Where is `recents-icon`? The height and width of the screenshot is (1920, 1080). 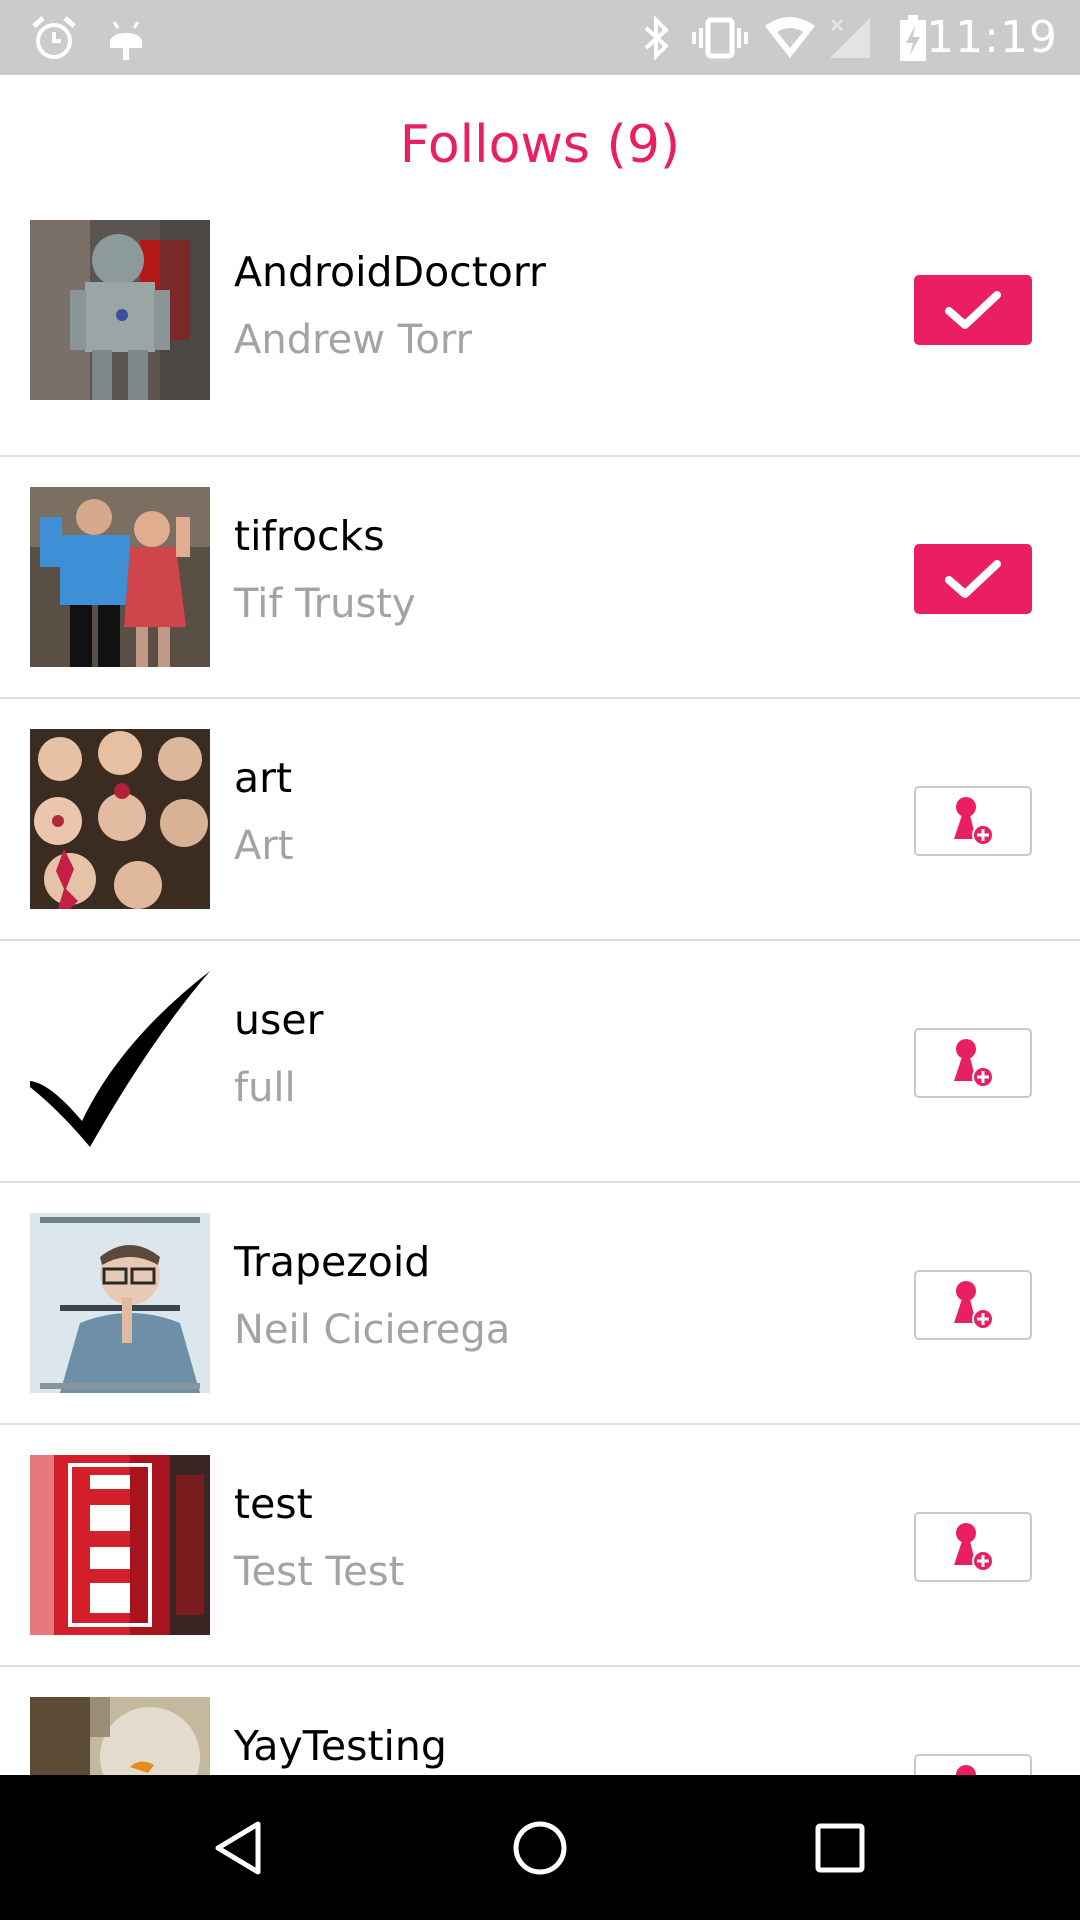
recents-icon is located at coordinates (840, 1847).